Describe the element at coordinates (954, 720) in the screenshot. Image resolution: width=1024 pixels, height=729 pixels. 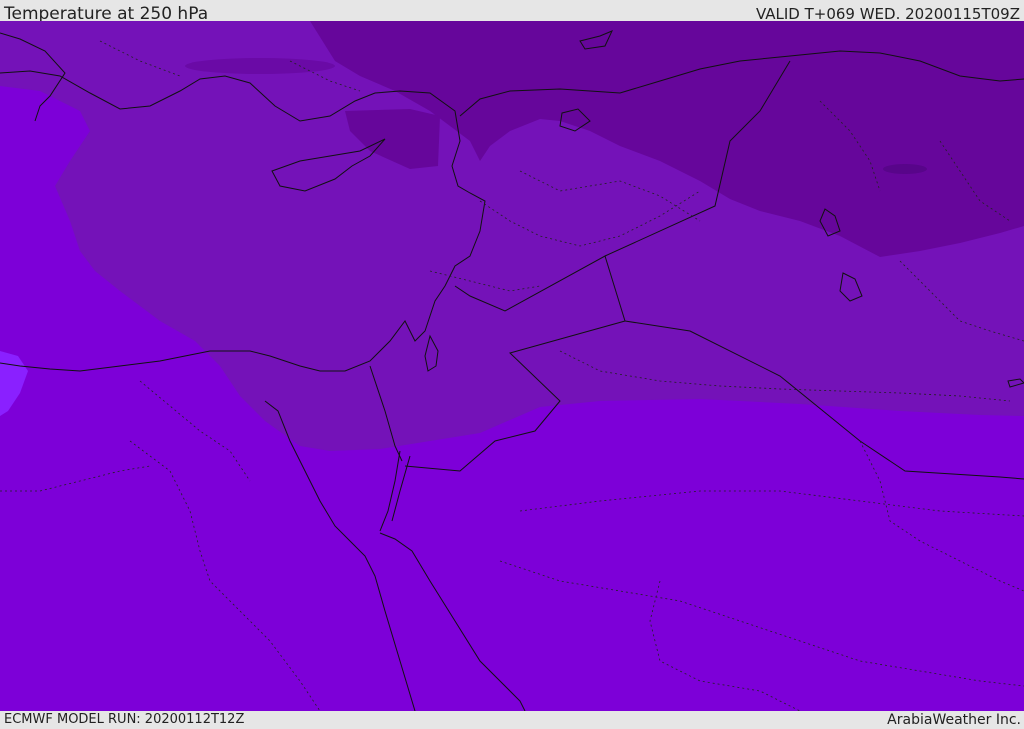
I see `credit-label: ArabiaWeather Inc.` at that location.